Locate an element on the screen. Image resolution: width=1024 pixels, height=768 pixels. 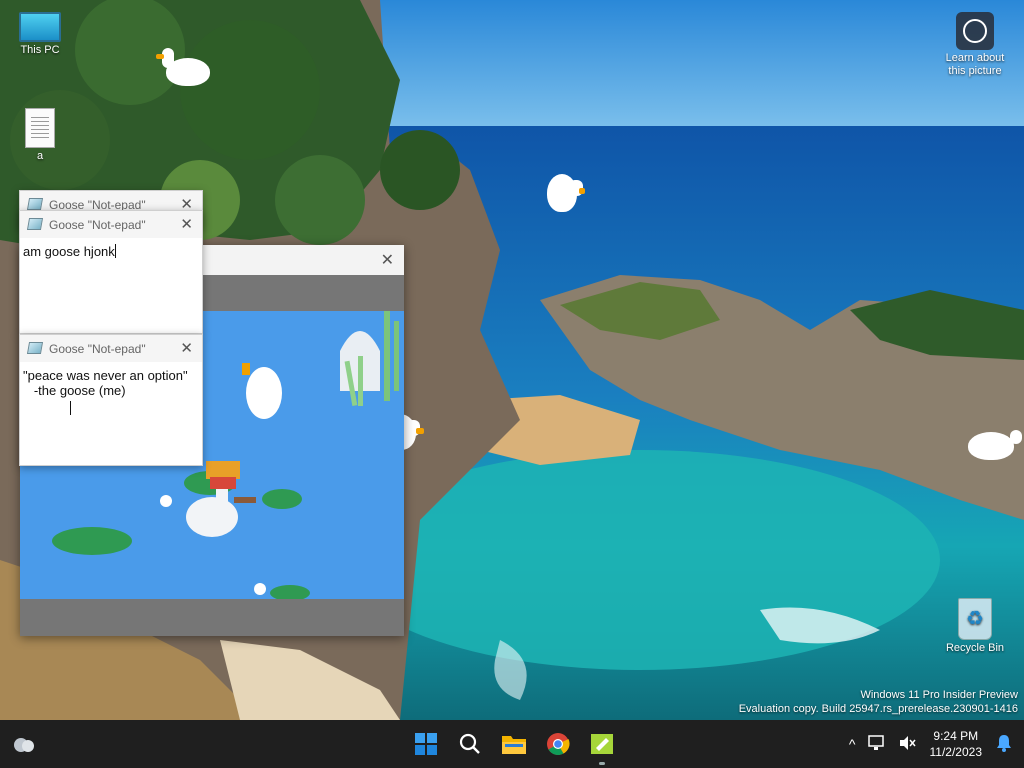
text-caret is located at coordinates (115, 251).